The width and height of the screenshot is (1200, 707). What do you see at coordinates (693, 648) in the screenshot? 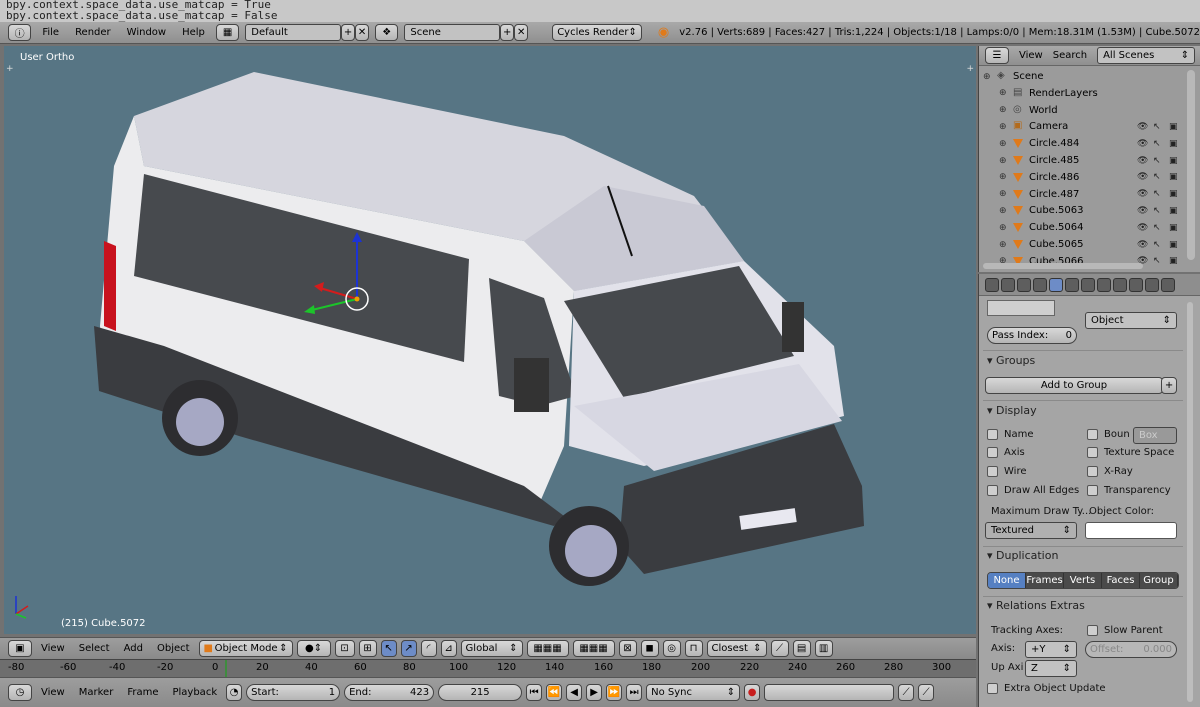
I see `snap-icon: ⊓` at bounding box center [693, 648].